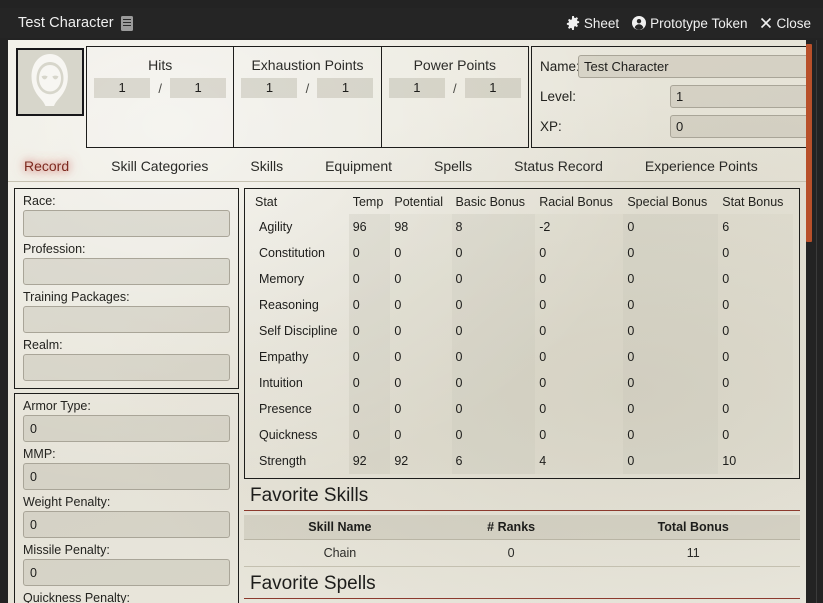 Image resolution: width=823 pixels, height=603 pixels. I want to click on hits-max-input: 1, so click(198, 88).